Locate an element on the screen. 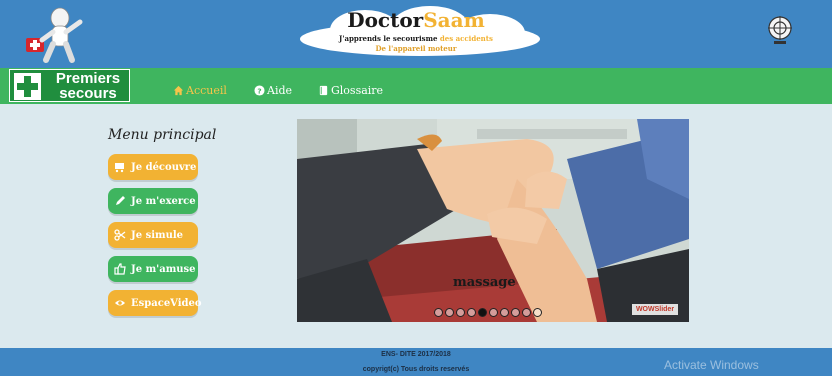 The height and width of the screenshot is (376, 832). premiers-secours-logo: Premiers secours is located at coordinates (69, 85).